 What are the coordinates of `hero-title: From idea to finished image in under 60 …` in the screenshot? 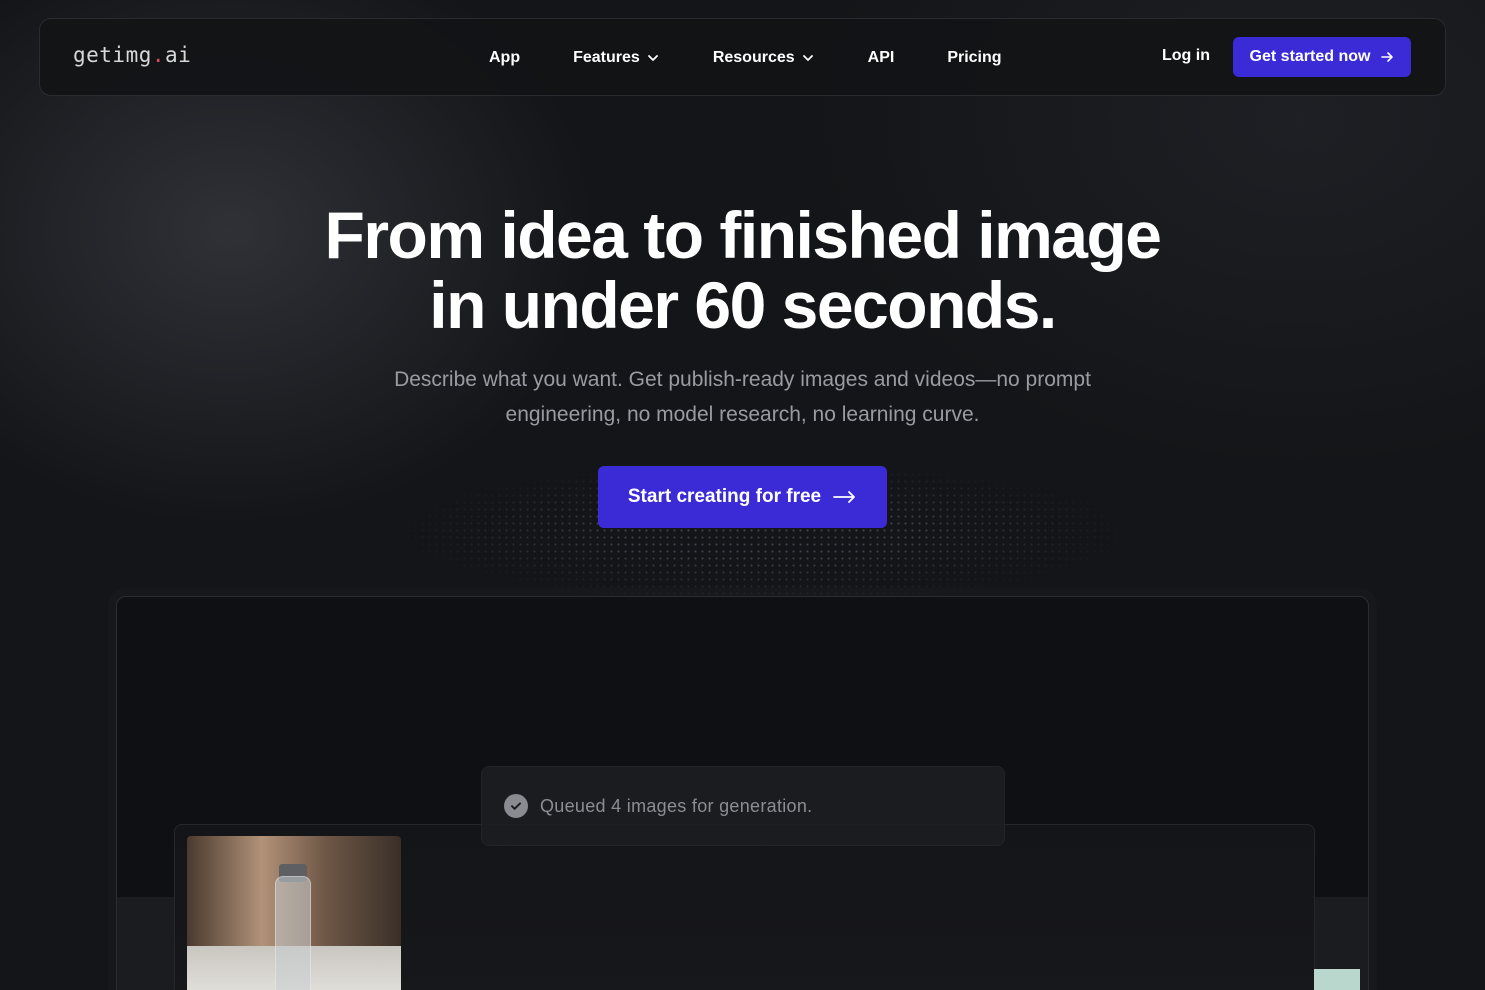 It's located at (743, 270).